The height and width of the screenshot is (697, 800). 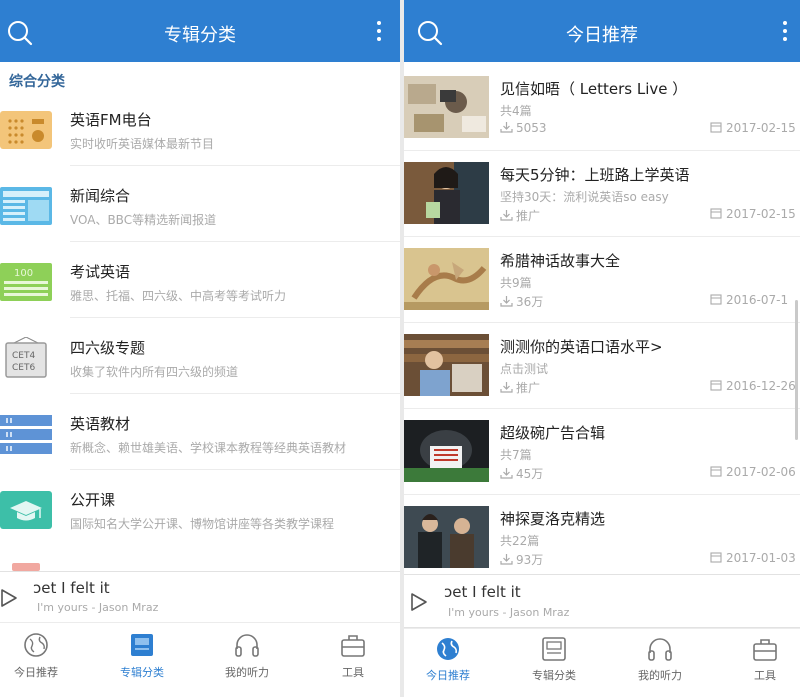 I want to click on svg-text: 100, so click(x=23, y=273).